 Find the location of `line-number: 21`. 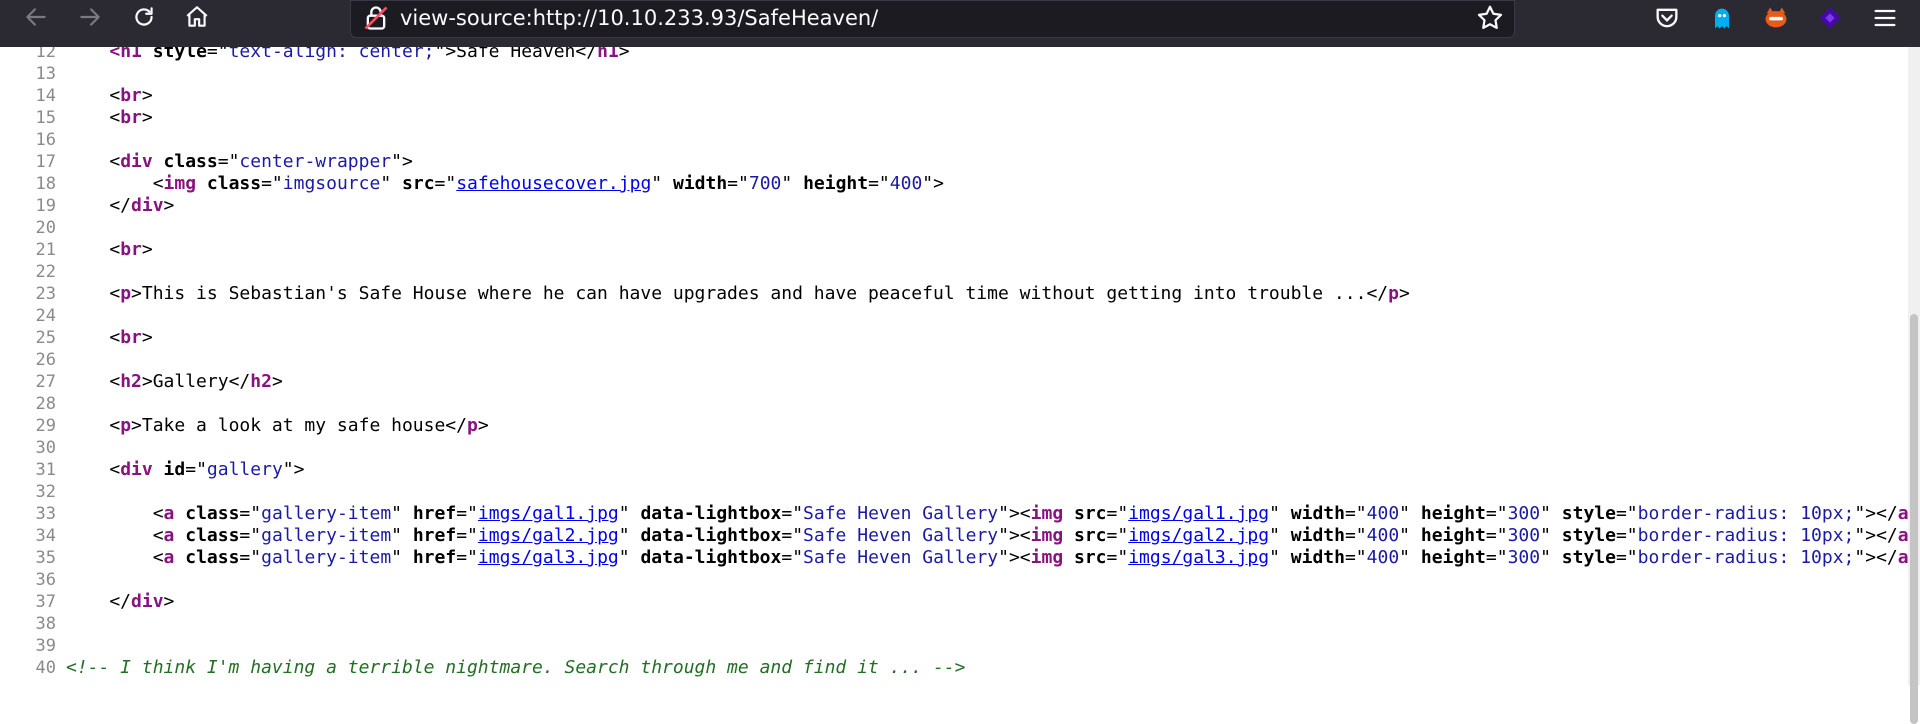

line-number: 21 is located at coordinates (45, 250).